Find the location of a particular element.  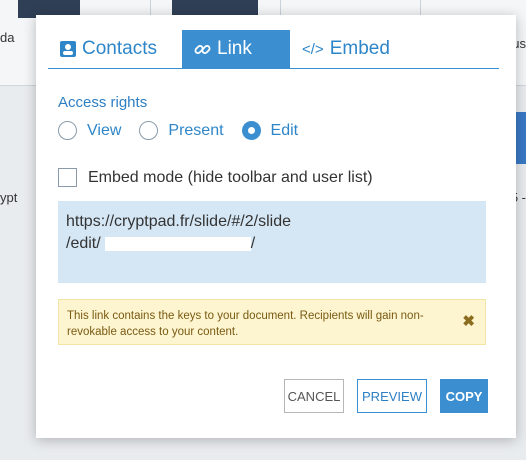

radio-button-checked is located at coordinates (251, 130).